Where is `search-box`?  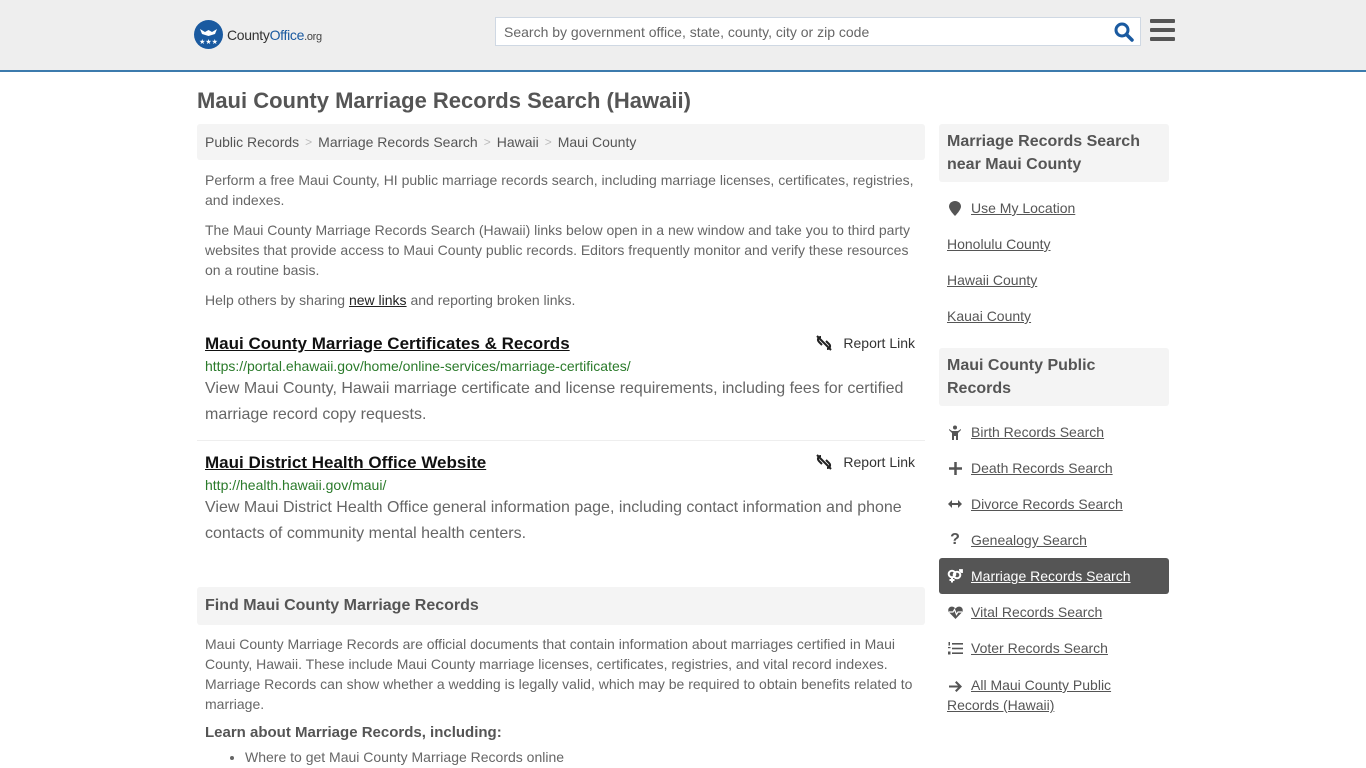
search-box is located at coordinates (818, 31).